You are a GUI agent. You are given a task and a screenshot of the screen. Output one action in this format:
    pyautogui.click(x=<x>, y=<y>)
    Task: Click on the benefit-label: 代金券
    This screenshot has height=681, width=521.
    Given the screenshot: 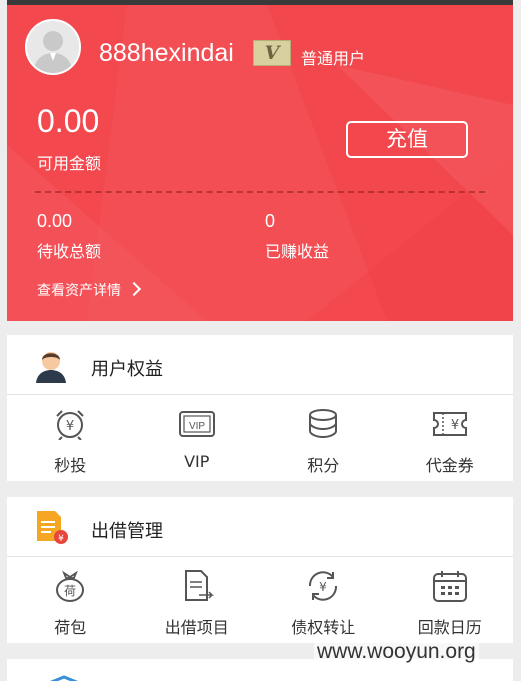 What is the action you would take?
    pyautogui.click(x=449, y=465)
    